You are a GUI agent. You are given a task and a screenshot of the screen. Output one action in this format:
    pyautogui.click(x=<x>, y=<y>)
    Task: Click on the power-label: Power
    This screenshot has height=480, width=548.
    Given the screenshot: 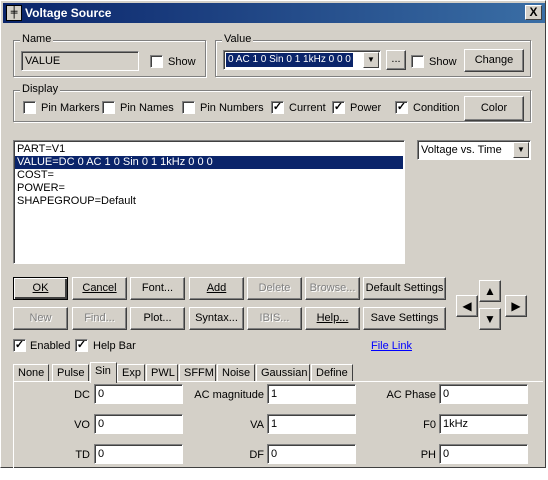 What is the action you would take?
    pyautogui.click(x=366, y=108)
    